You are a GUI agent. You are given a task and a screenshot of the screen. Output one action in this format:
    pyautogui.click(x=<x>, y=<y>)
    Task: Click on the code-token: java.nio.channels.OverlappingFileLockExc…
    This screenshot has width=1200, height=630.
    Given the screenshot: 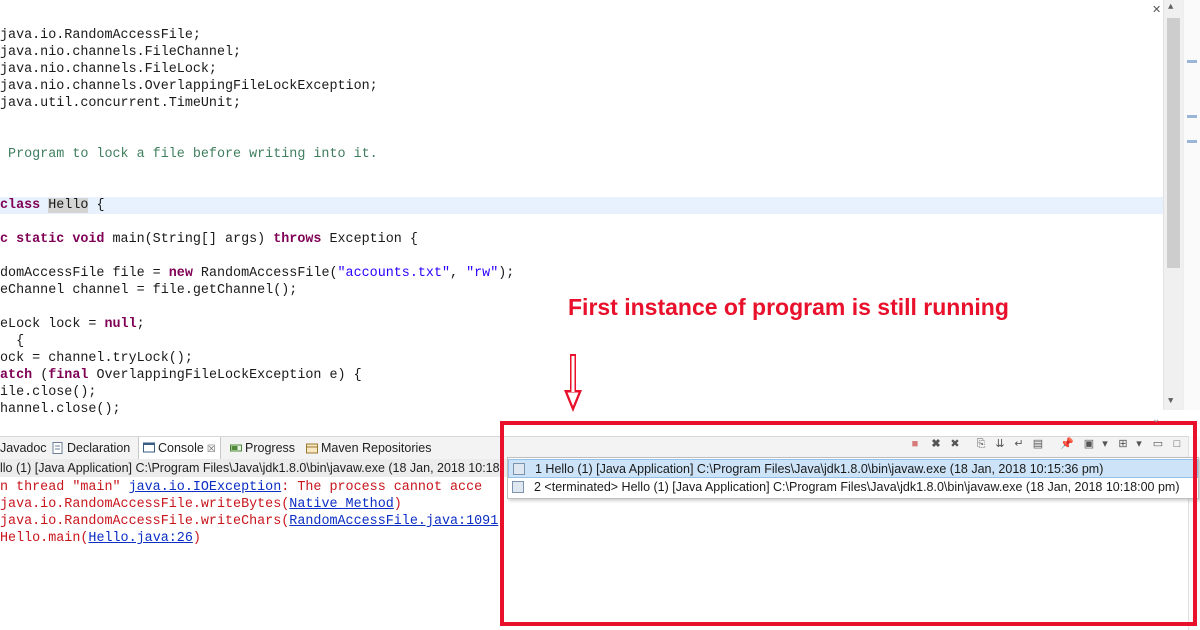 What is the action you would take?
    pyautogui.click(x=189, y=86)
    